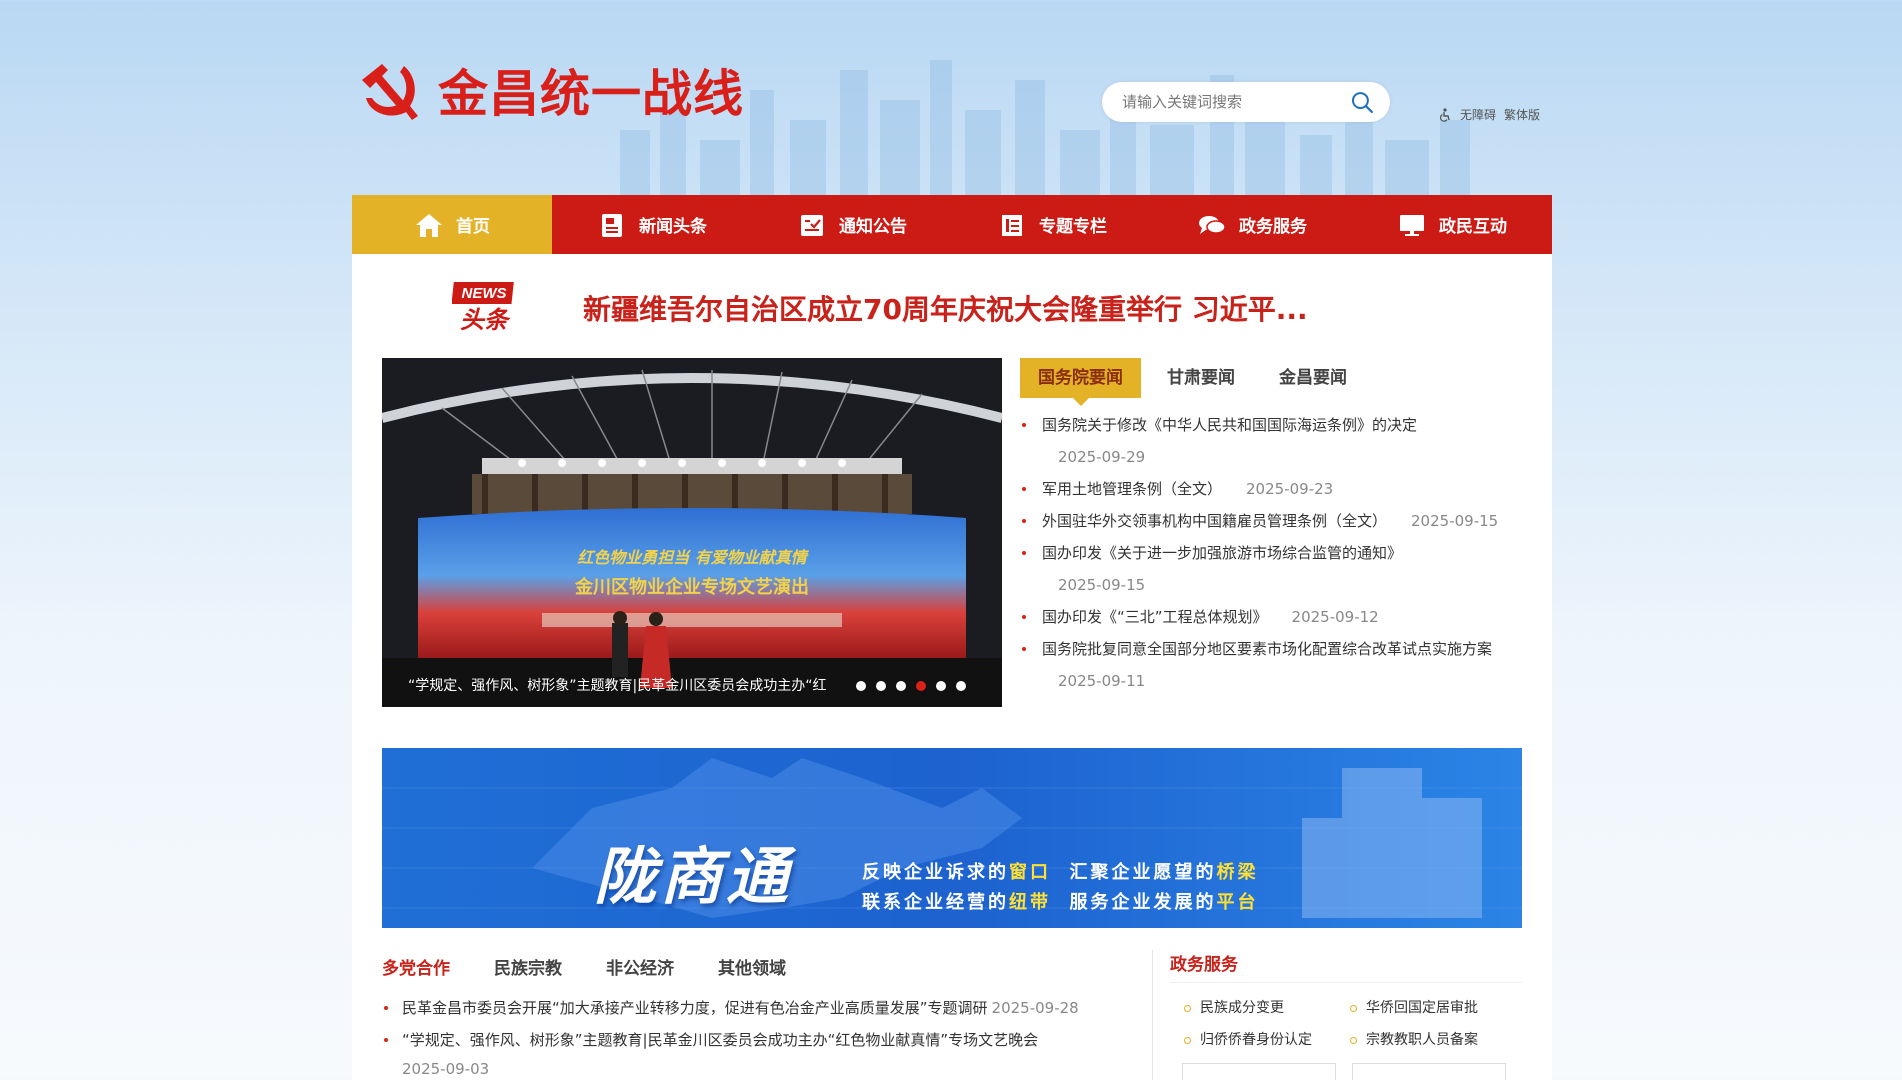 The image size is (1902, 1080). I want to click on service-link: 民族成分变更, so click(1265, 1008).